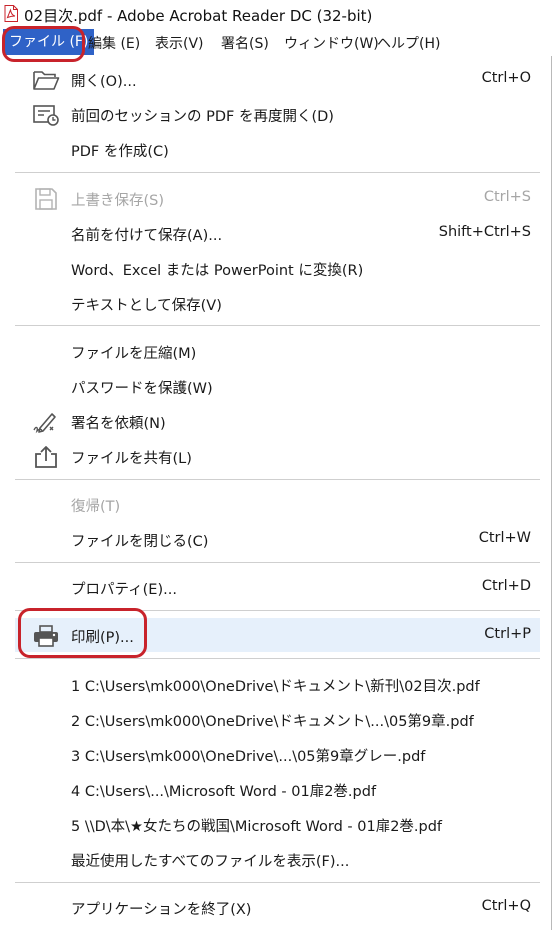  Describe the element at coordinates (131, 459) in the screenshot. I see `menu-item-label: ファイルを共有(L)` at that location.